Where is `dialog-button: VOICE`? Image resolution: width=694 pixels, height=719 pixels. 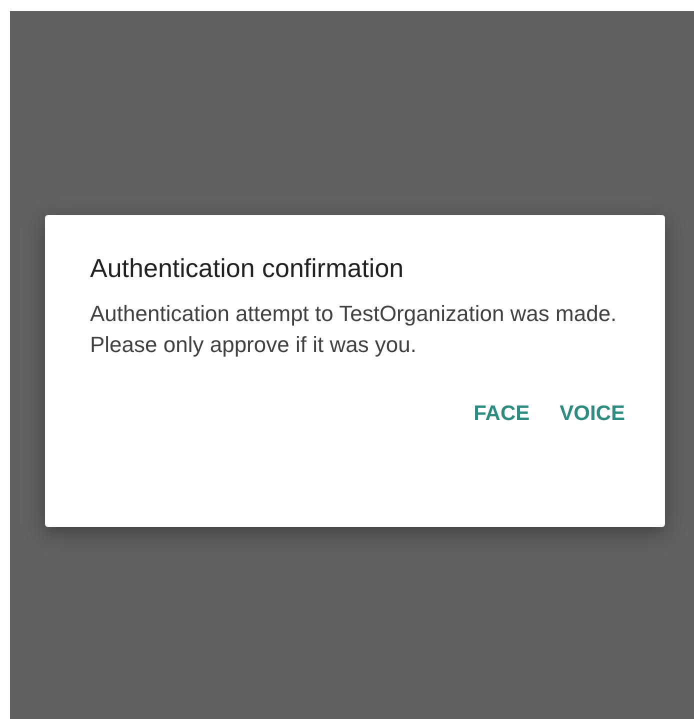 dialog-button: VOICE is located at coordinates (592, 414).